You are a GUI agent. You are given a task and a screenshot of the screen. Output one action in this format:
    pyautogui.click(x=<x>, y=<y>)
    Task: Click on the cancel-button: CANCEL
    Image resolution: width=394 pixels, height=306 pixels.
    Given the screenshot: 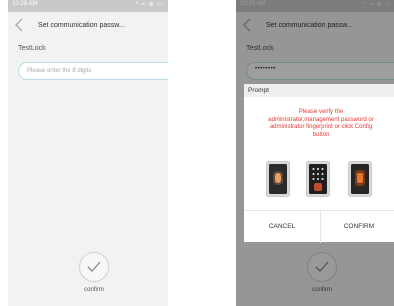 What is the action you would take?
    pyautogui.click(x=282, y=227)
    